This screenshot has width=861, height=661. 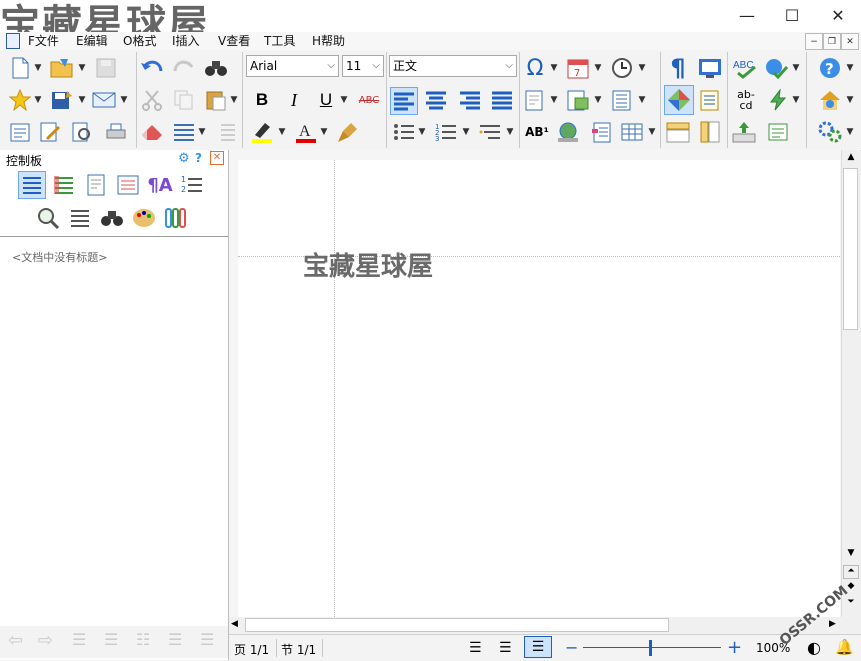 What do you see at coordinates (326, 100) in the screenshot?
I see `underline-button: U` at bounding box center [326, 100].